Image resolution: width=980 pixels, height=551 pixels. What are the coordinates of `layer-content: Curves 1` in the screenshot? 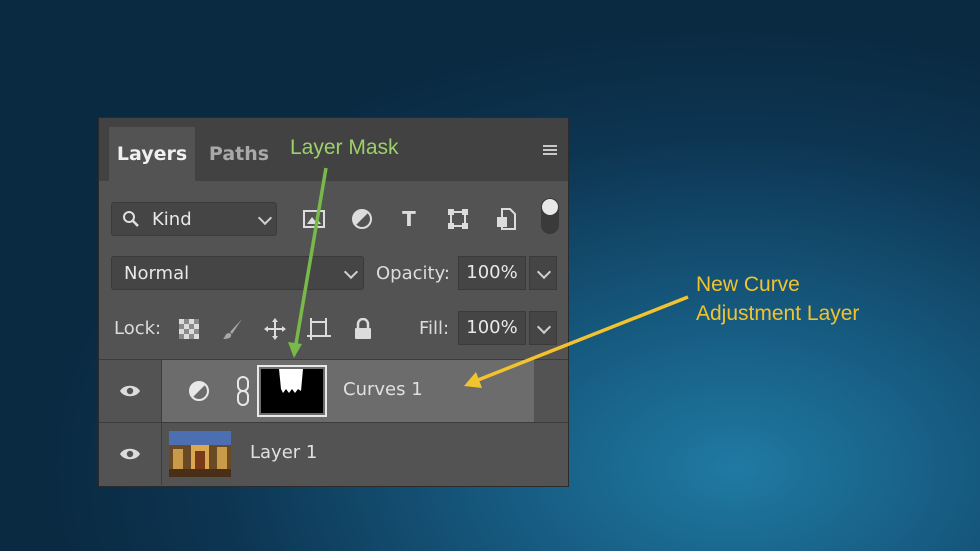 It's located at (348, 391).